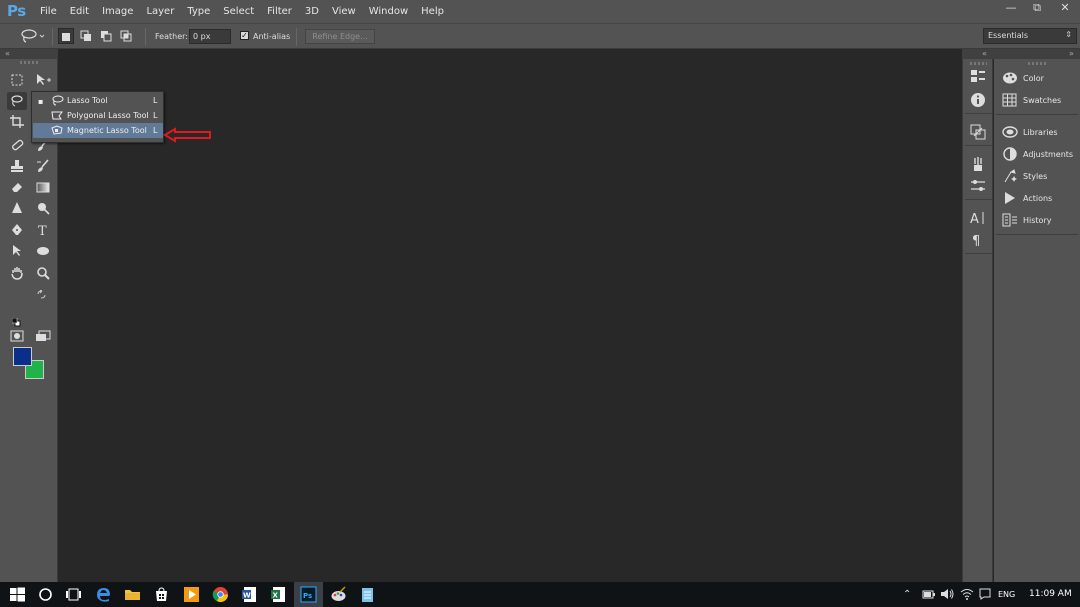 Image resolution: width=1080 pixels, height=607 pixels. Describe the element at coordinates (210, 36) in the screenshot. I see `feather-input: 0 px` at that location.